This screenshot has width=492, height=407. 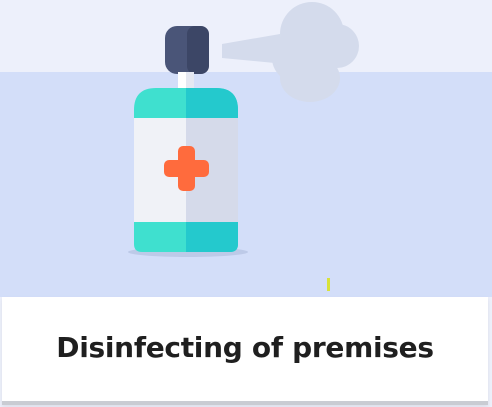 I want to click on card-title: Disinfecting of premises, so click(x=245, y=347).